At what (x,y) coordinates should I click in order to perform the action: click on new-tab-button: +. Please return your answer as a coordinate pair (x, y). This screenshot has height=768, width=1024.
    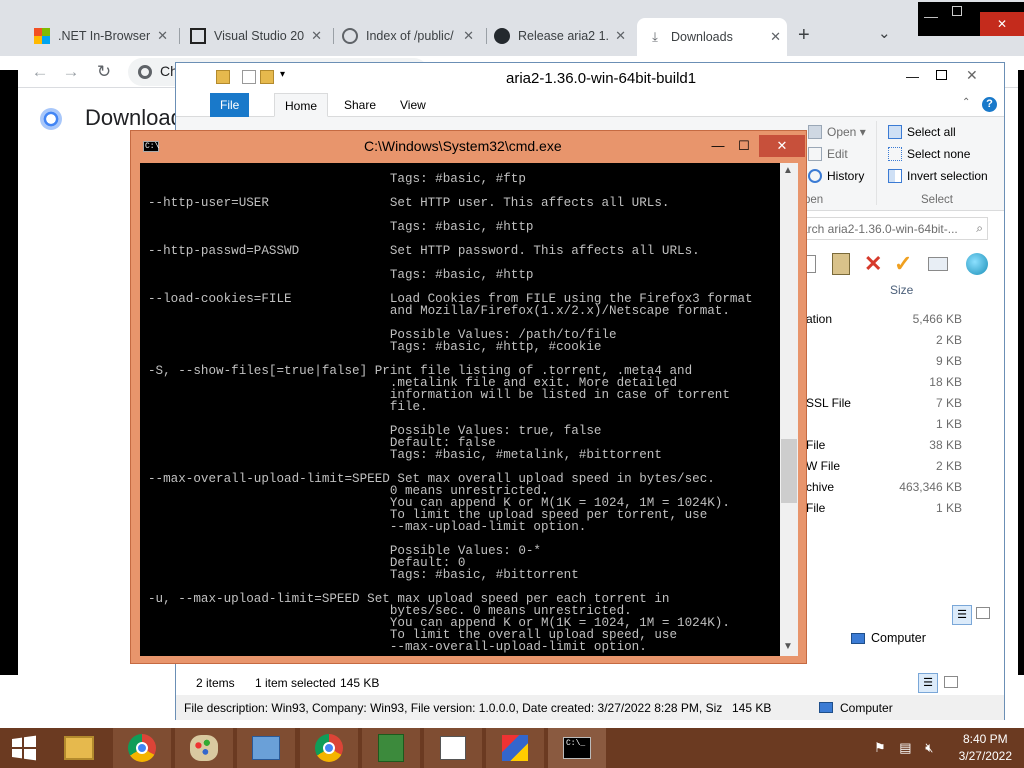
    Looking at the image, I should click on (804, 35).